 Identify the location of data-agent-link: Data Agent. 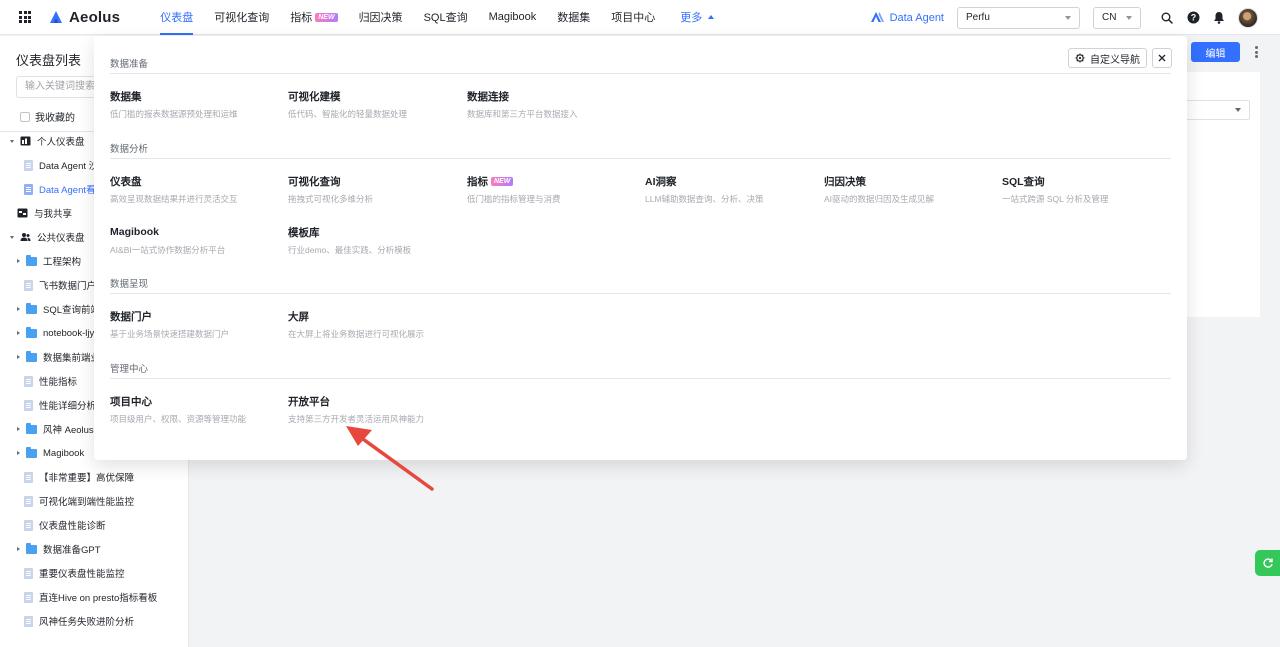
(907, 17).